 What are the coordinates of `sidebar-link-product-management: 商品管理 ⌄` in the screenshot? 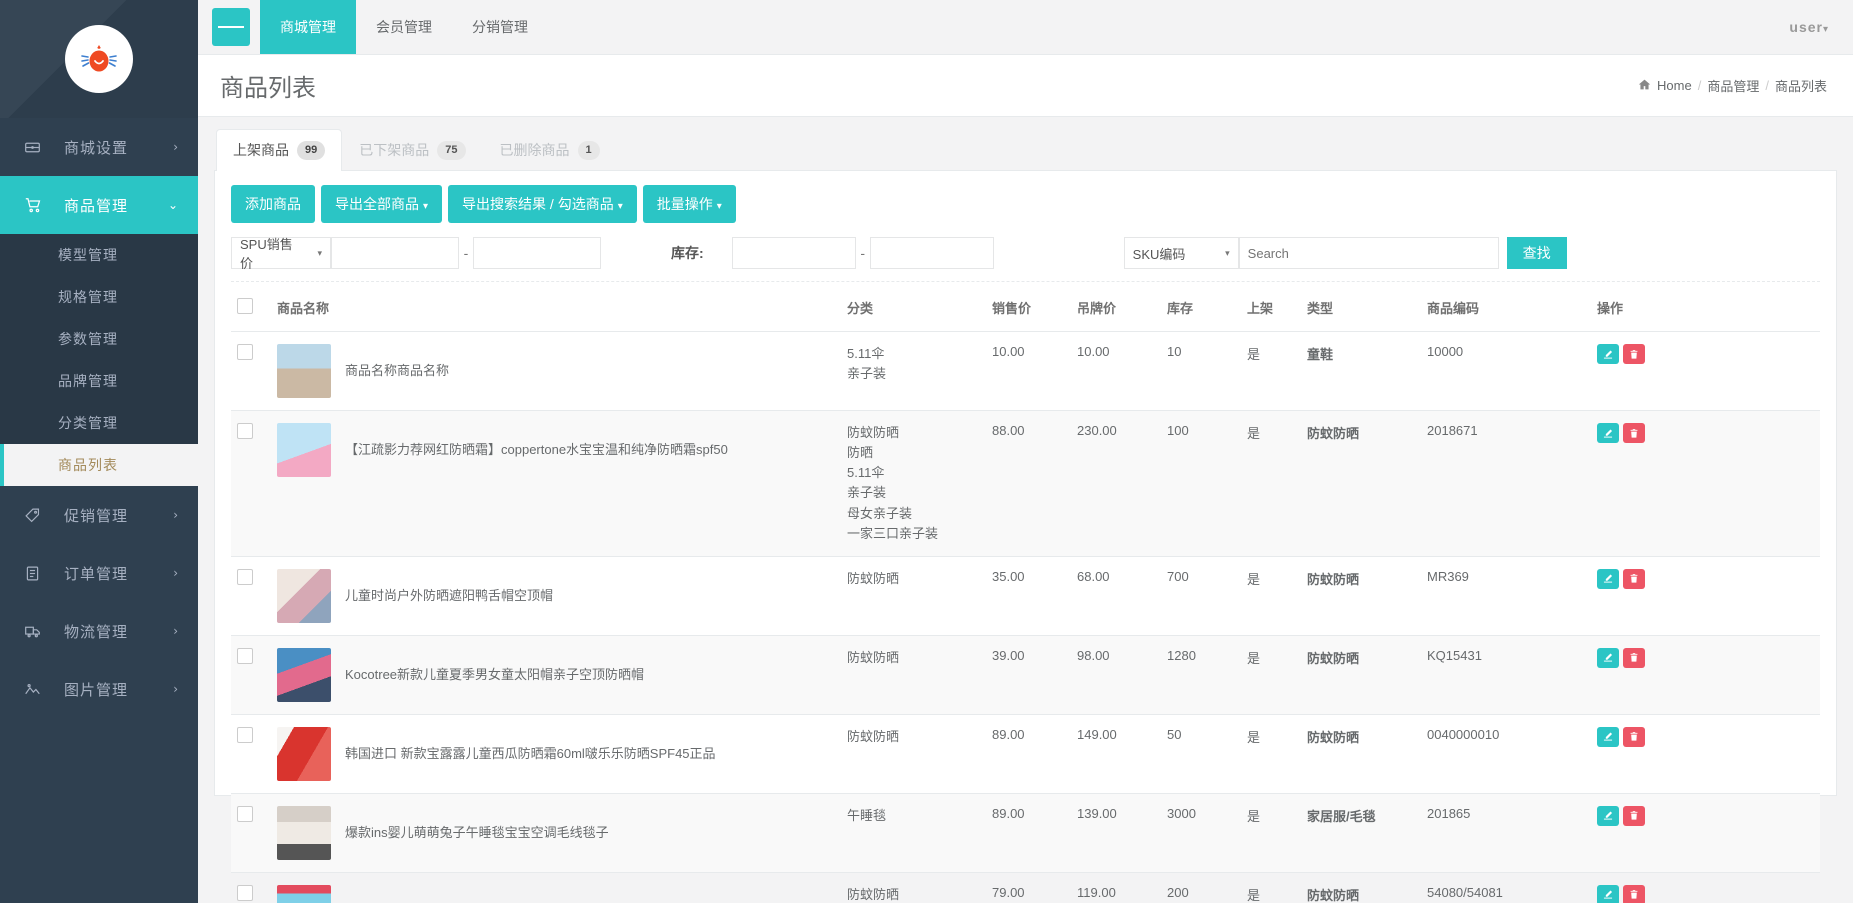 It's located at (99, 205).